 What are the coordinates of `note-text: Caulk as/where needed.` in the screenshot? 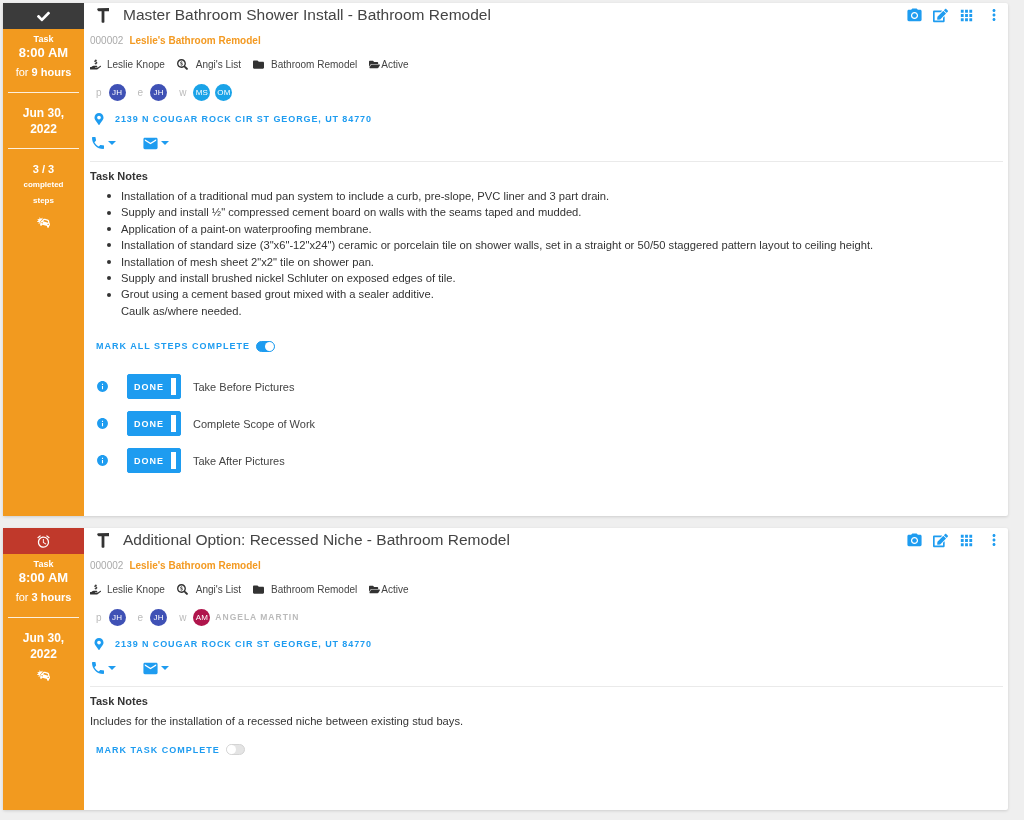 It's located at (181, 311).